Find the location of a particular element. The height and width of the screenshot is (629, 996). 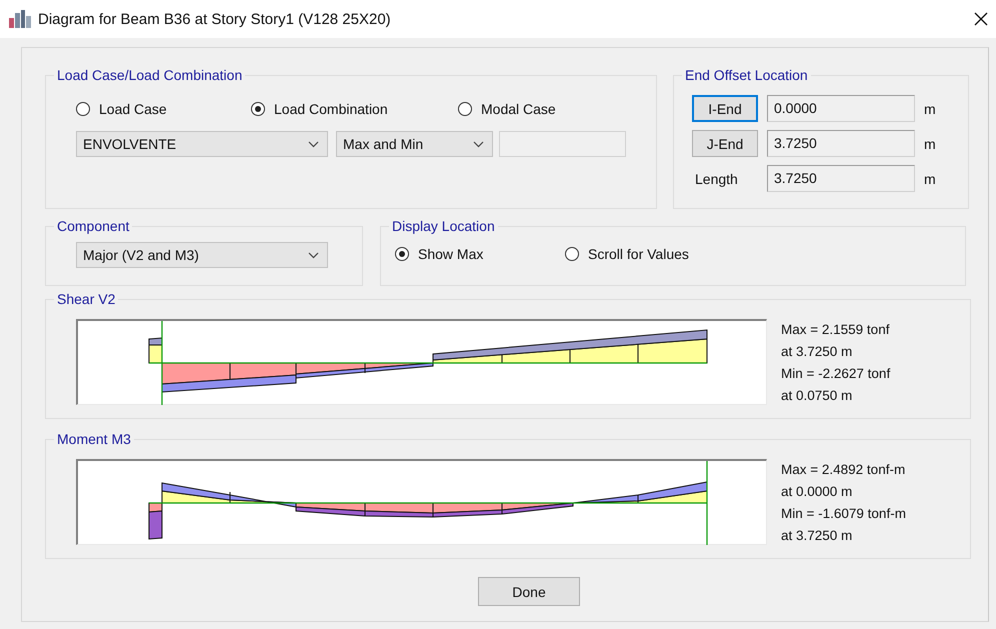

group-title: Moment M3 is located at coordinates (94, 439).